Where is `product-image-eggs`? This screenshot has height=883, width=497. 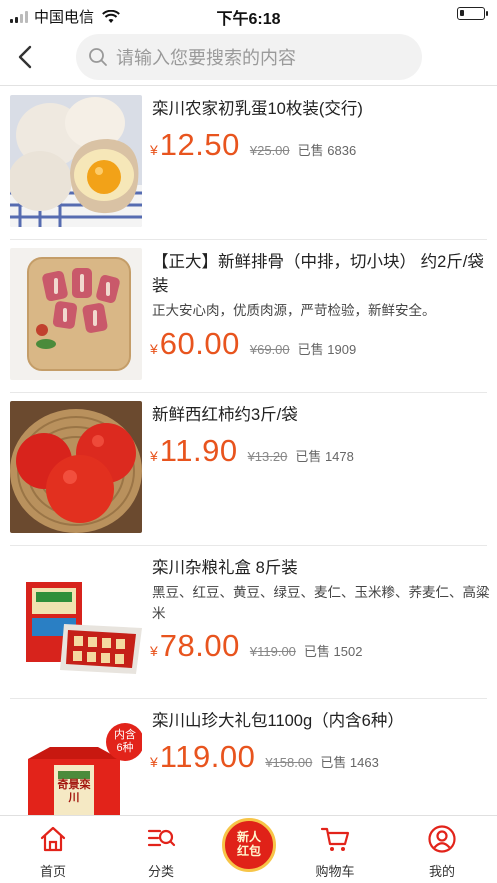 product-image-eggs is located at coordinates (76, 161).